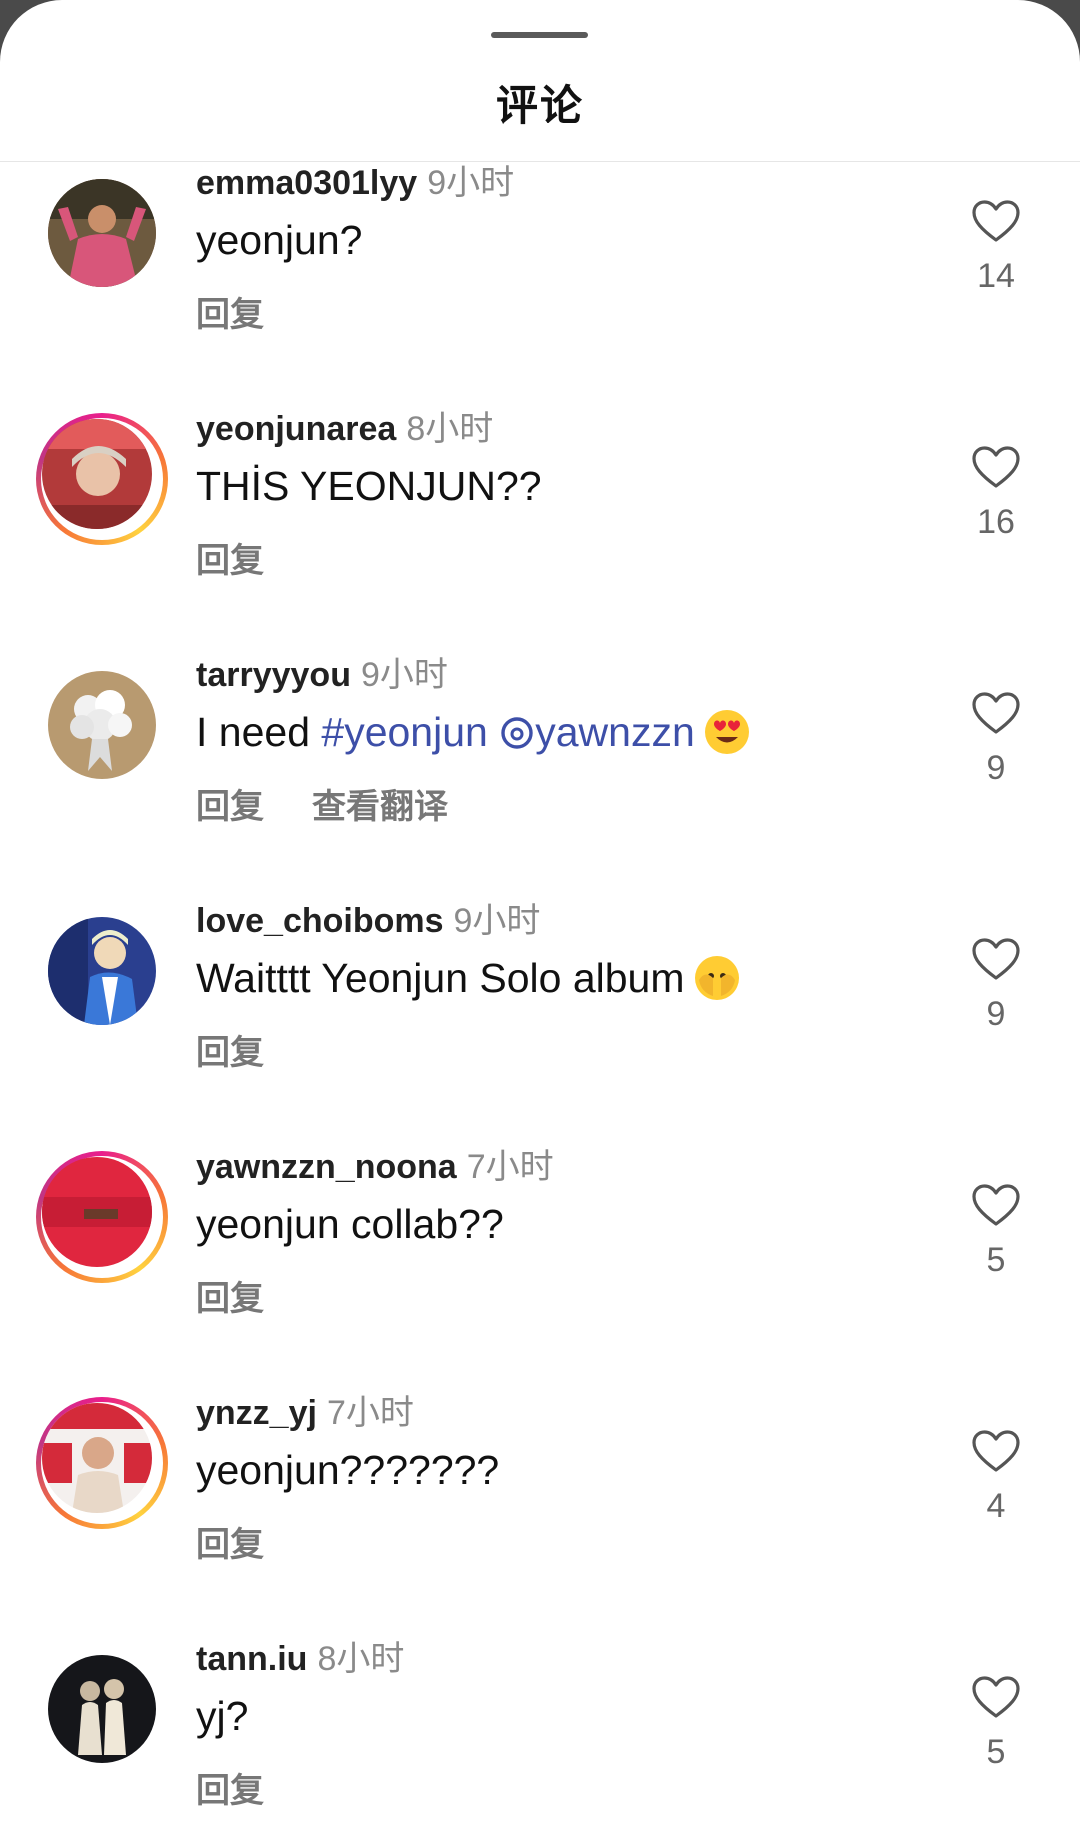  Describe the element at coordinates (279, 240) in the screenshot. I see `comment-text: yeonjun?` at that location.